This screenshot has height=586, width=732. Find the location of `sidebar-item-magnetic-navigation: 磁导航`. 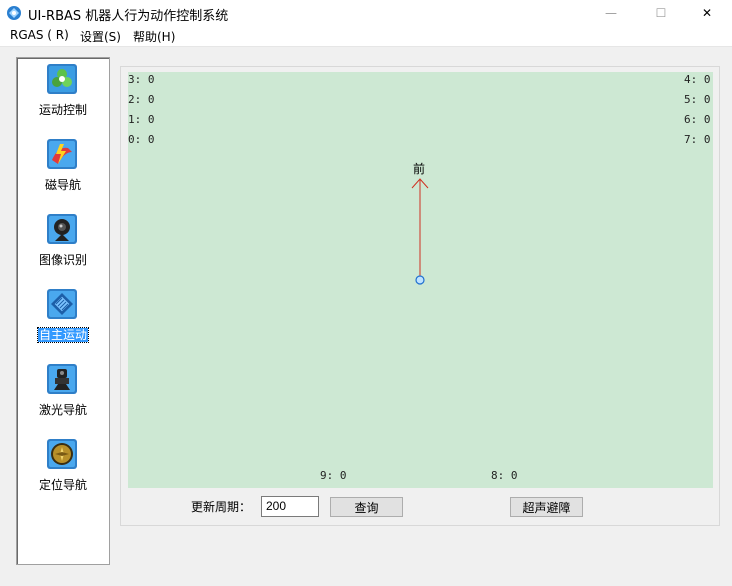

sidebar-item-magnetic-navigation: 磁导航 is located at coordinates (63, 168).